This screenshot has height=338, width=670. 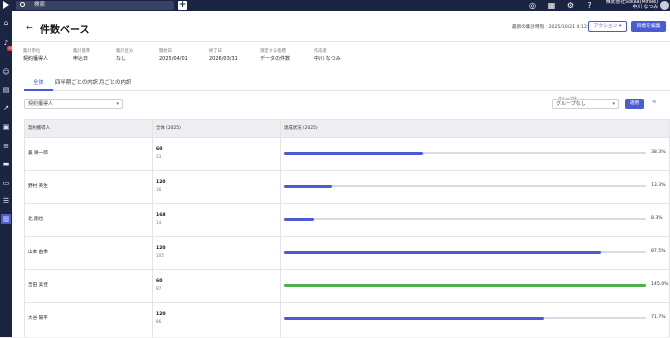 I want to click on table-row: 山本 由季 120 105 87.5%, so click(x=347, y=252).